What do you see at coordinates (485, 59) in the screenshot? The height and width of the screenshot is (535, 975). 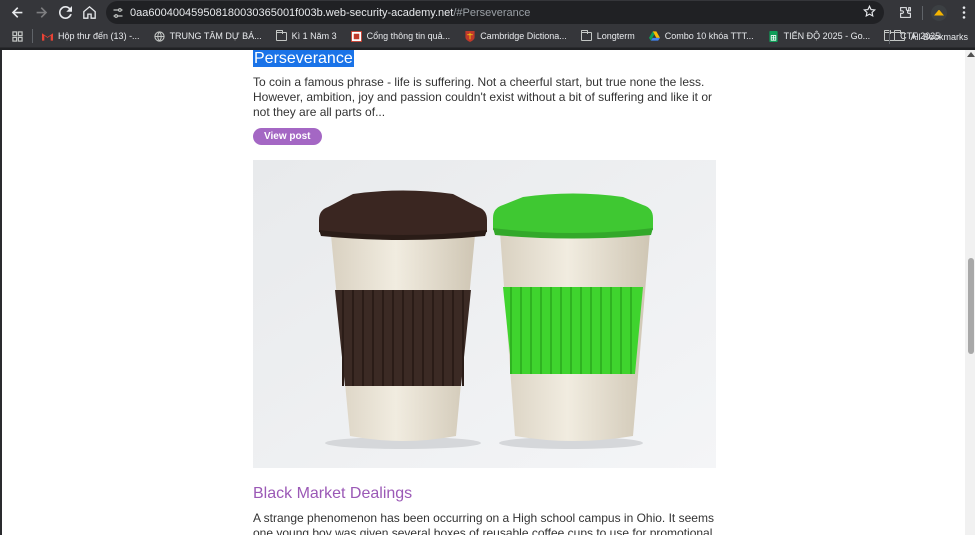 I see `post-title: Perseverance` at bounding box center [485, 59].